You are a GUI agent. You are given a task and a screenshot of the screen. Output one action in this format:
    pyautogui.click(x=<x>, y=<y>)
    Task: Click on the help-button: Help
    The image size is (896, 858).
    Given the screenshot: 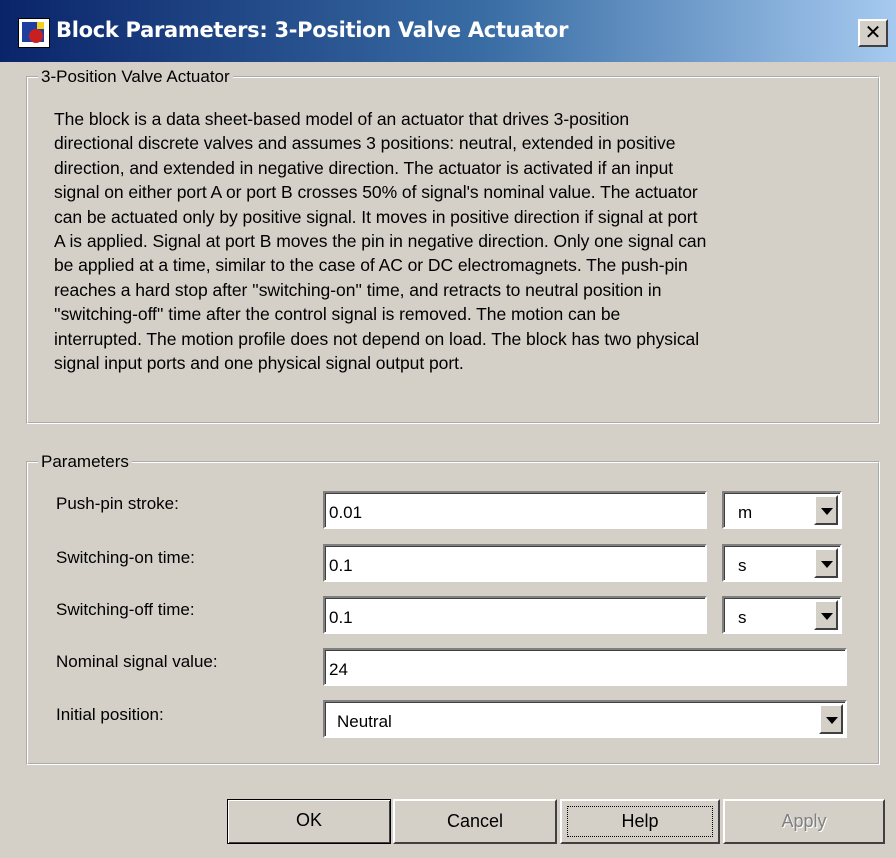 What is the action you would take?
    pyautogui.click(x=640, y=821)
    